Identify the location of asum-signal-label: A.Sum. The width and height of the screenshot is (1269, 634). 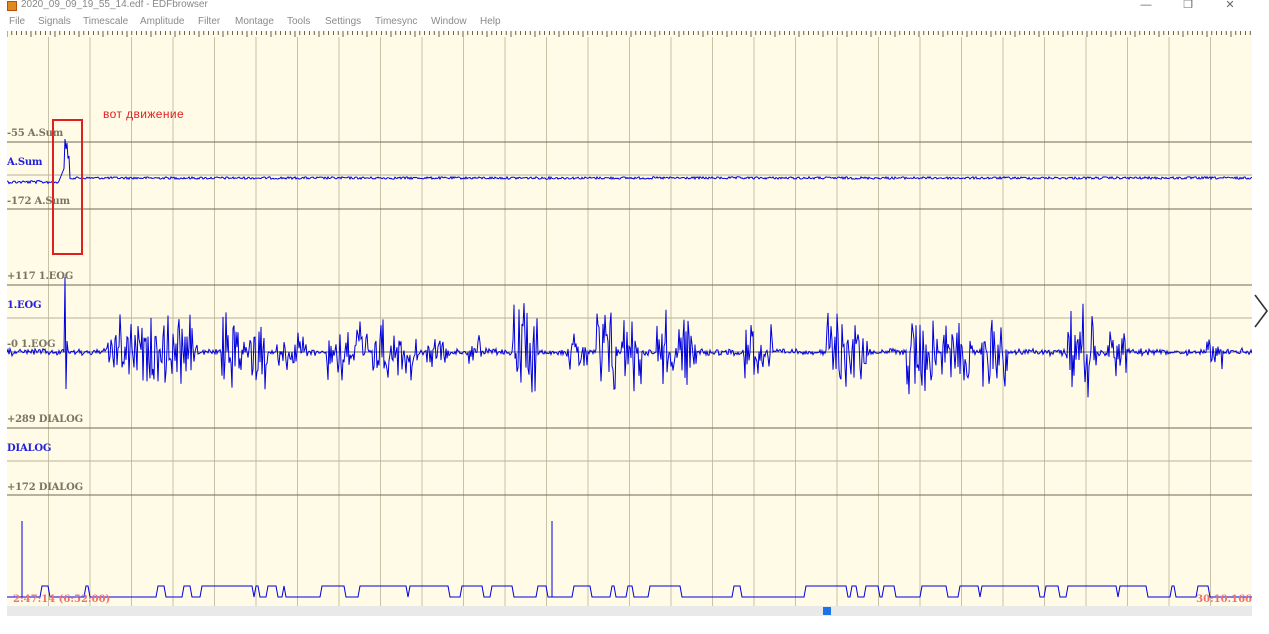
(25, 162).